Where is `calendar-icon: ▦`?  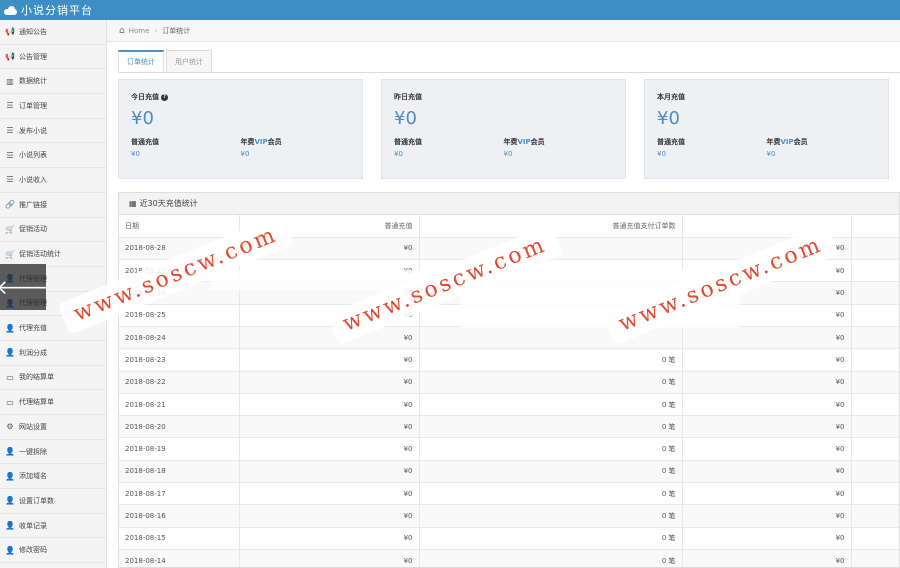 calendar-icon: ▦ is located at coordinates (133, 203).